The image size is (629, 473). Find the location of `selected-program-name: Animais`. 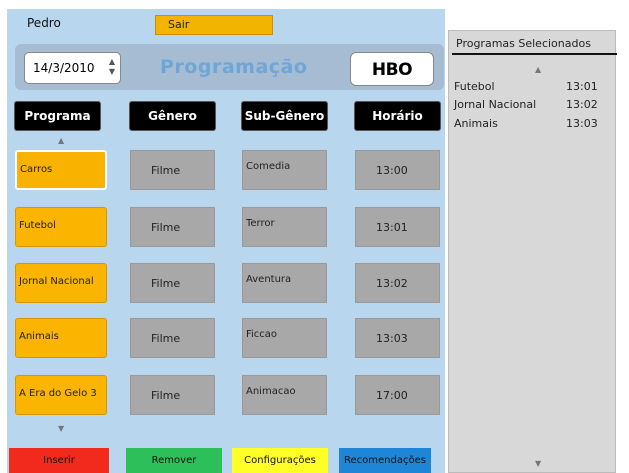

selected-program-name: Animais is located at coordinates (476, 123).